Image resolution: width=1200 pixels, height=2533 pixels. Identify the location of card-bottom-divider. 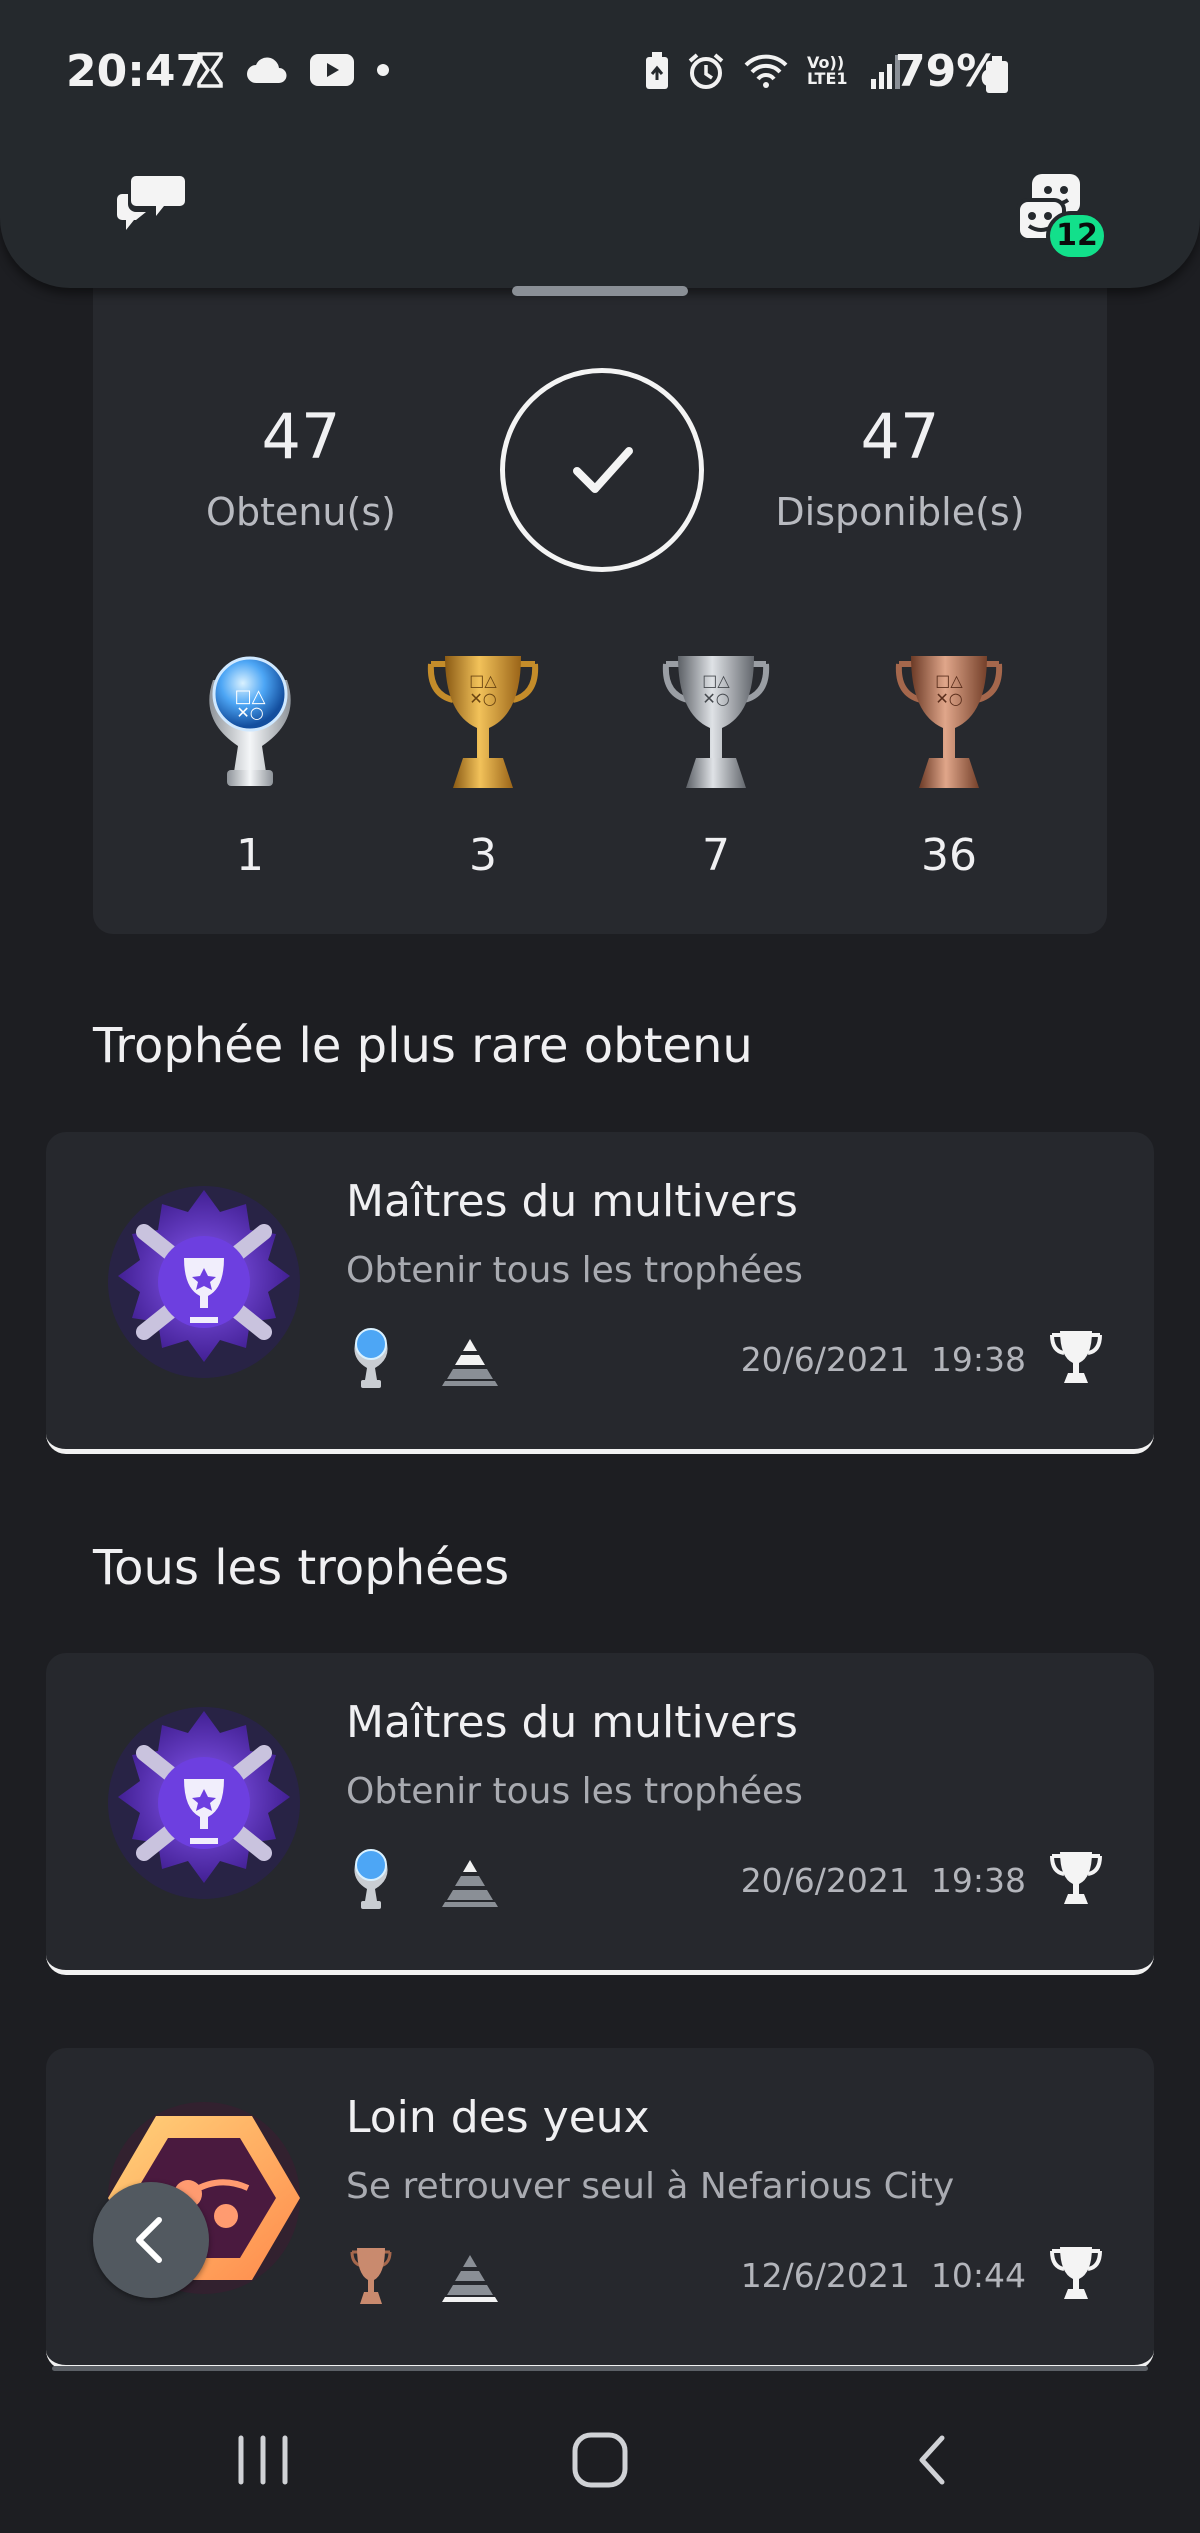
(600, 2368).